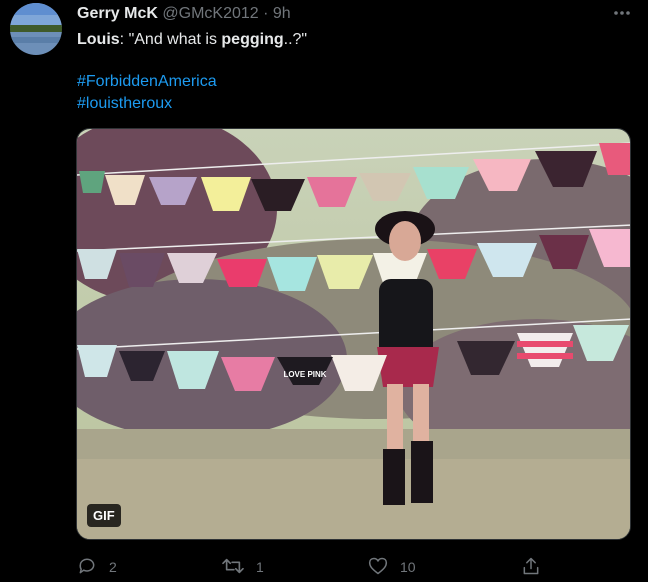 The height and width of the screenshot is (582, 648). What do you see at coordinates (304, 374) in the screenshot?
I see `media-caption-text: LOVE PINK` at bounding box center [304, 374].